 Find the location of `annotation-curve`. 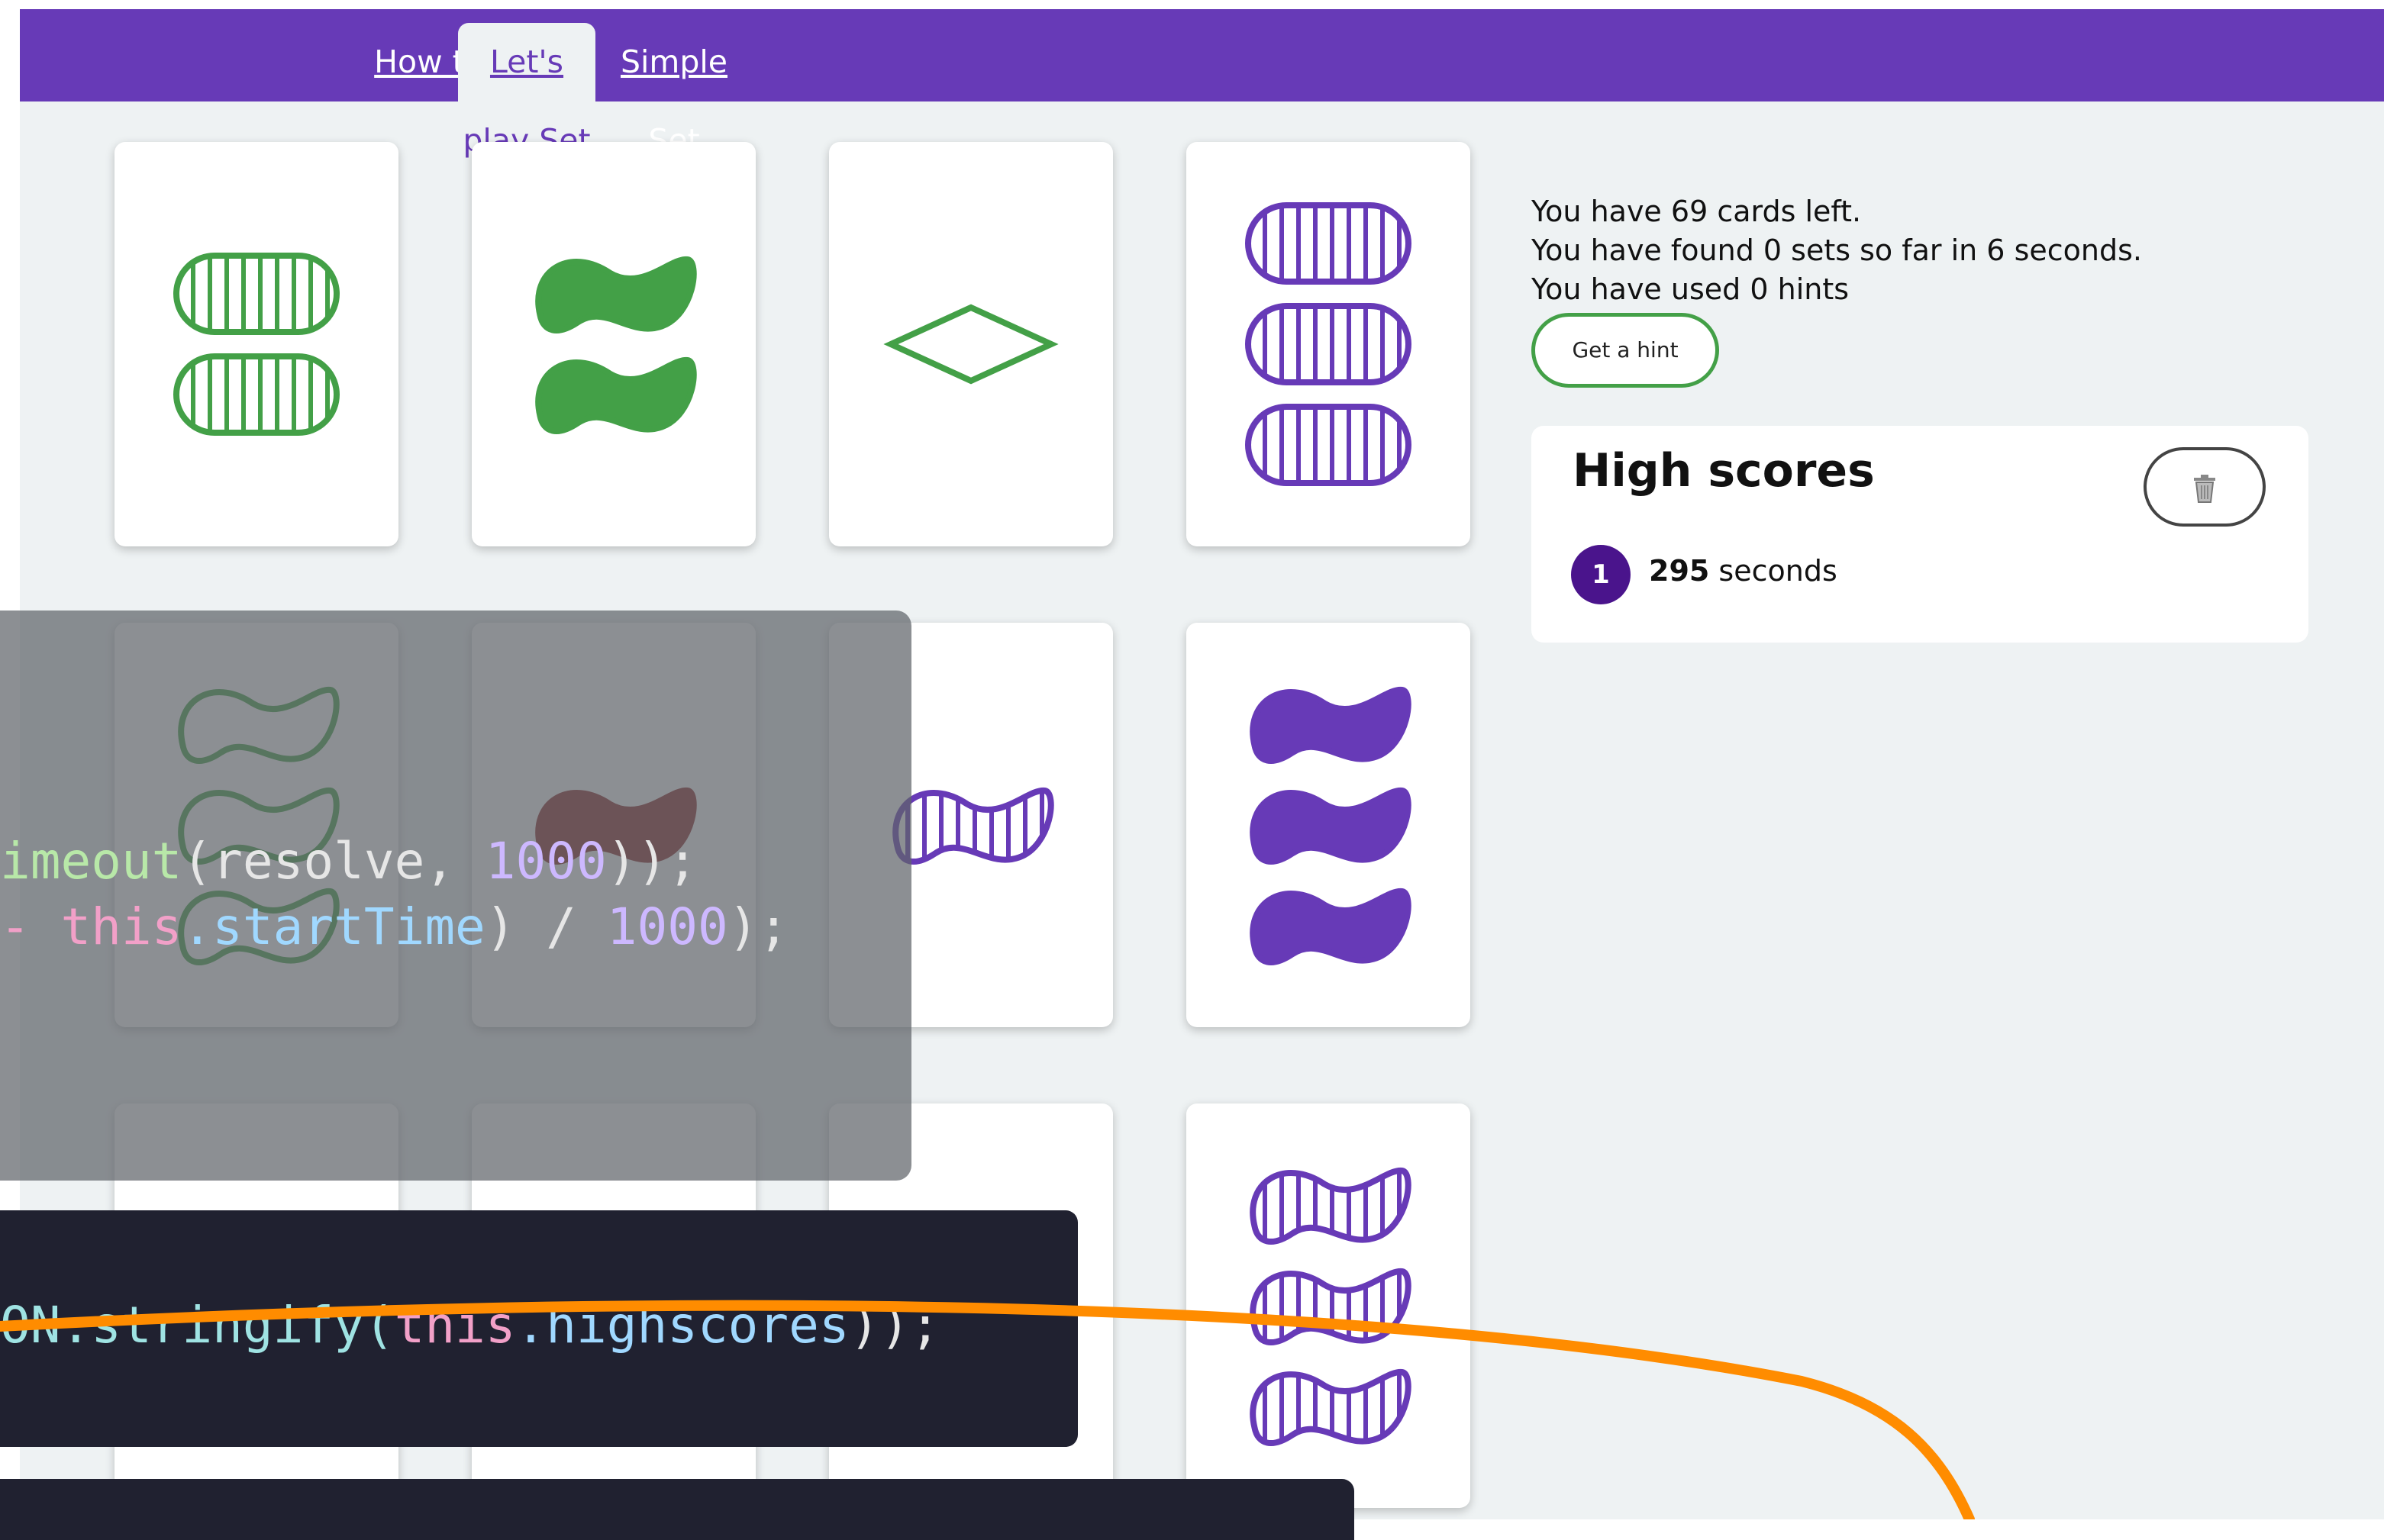

annotation-curve is located at coordinates (988, 1410).